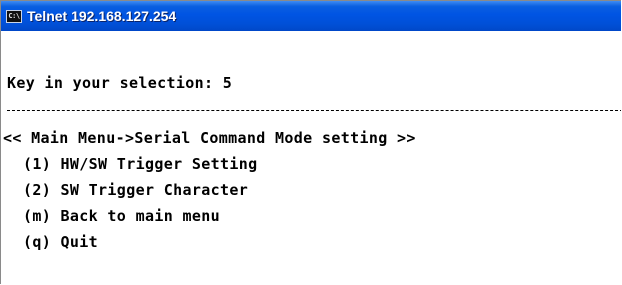 This screenshot has height=285, width=622. I want to click on menu-option-2: (2) SW Trigger Character, so click(136, 190).